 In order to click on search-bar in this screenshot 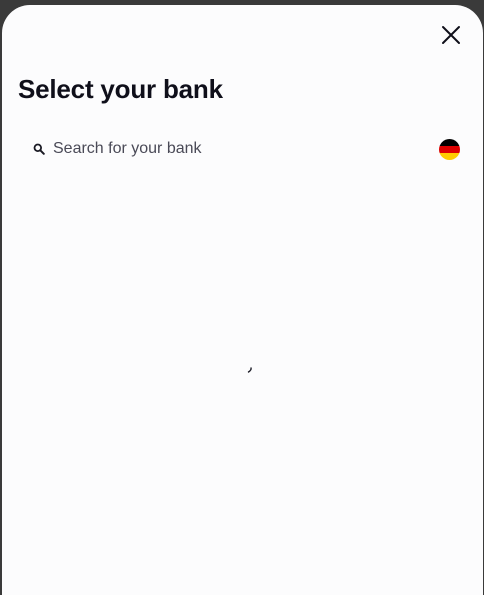, I will do `click(243, 149)`.